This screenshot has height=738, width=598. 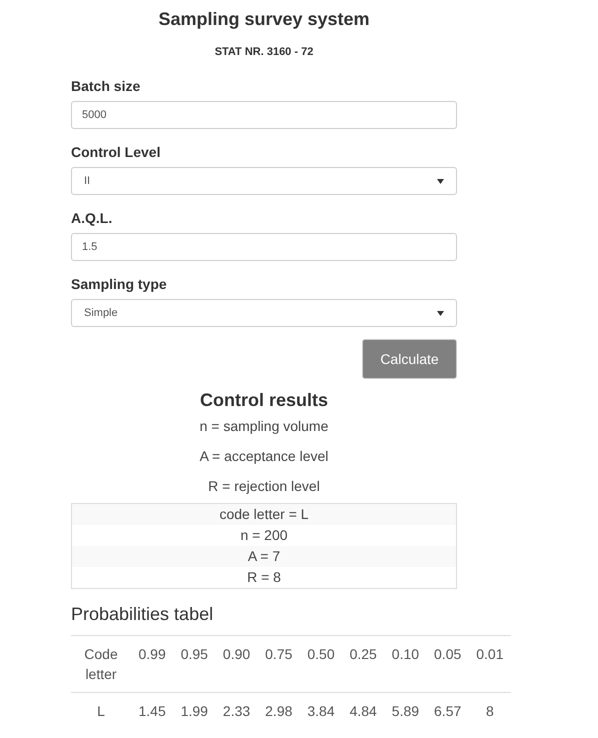 What do you see at coordinates (101, 664) in the screenshot?
I see `column-header: Code letter` at bounding box center [101, 664].